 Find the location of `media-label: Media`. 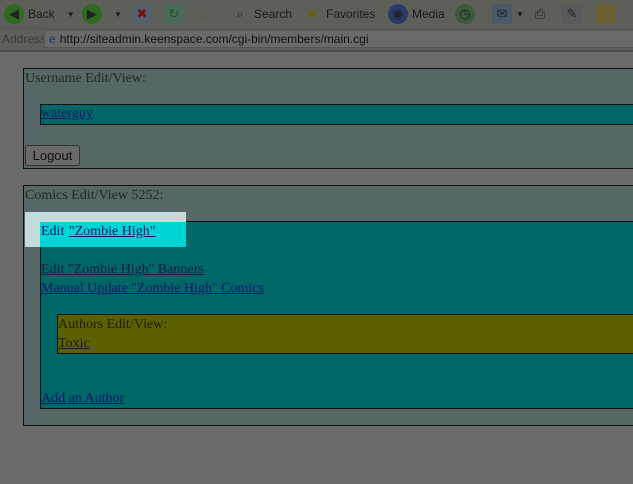

media-label: Media is located at coordinates (428, 14).